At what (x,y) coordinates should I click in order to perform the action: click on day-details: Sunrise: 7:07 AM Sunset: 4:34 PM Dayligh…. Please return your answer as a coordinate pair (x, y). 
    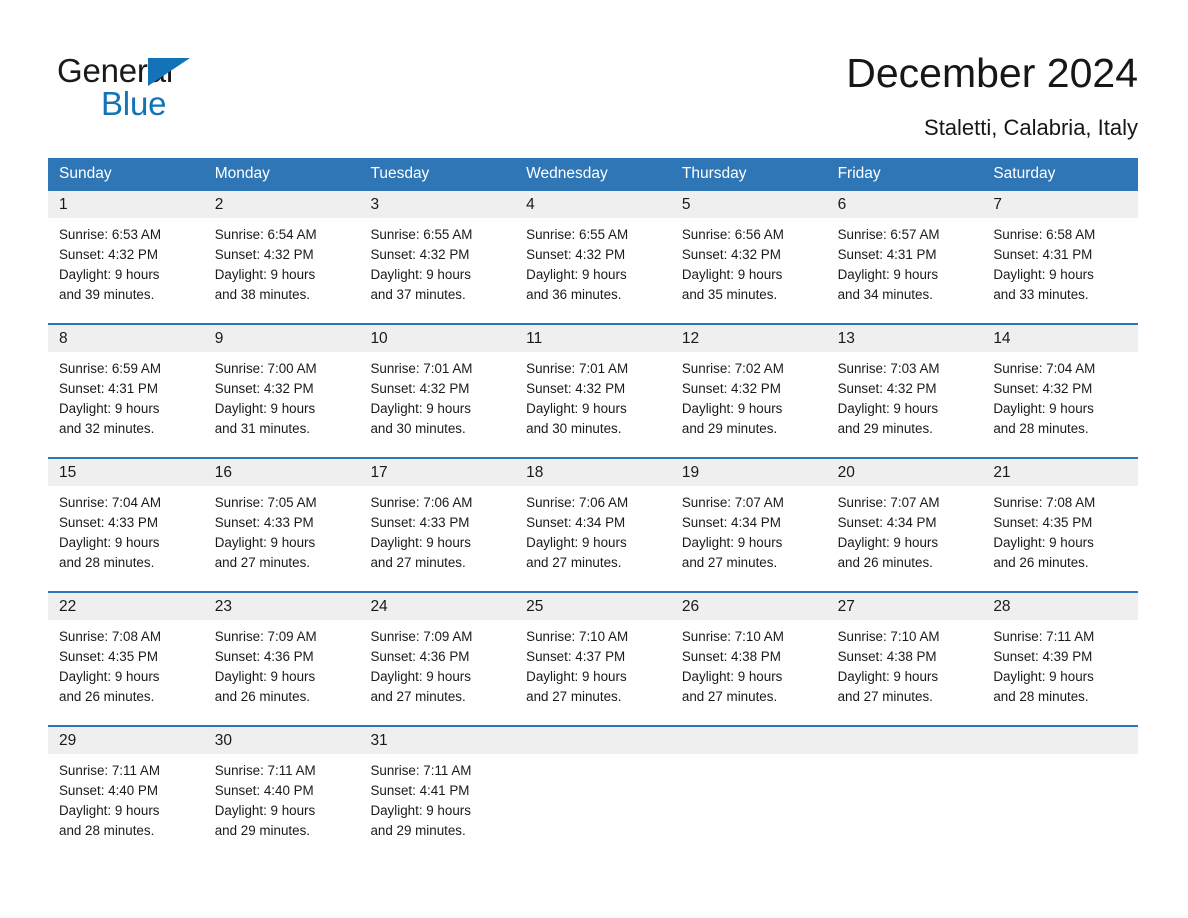
    Looking at the image, I should click on (749, 529).